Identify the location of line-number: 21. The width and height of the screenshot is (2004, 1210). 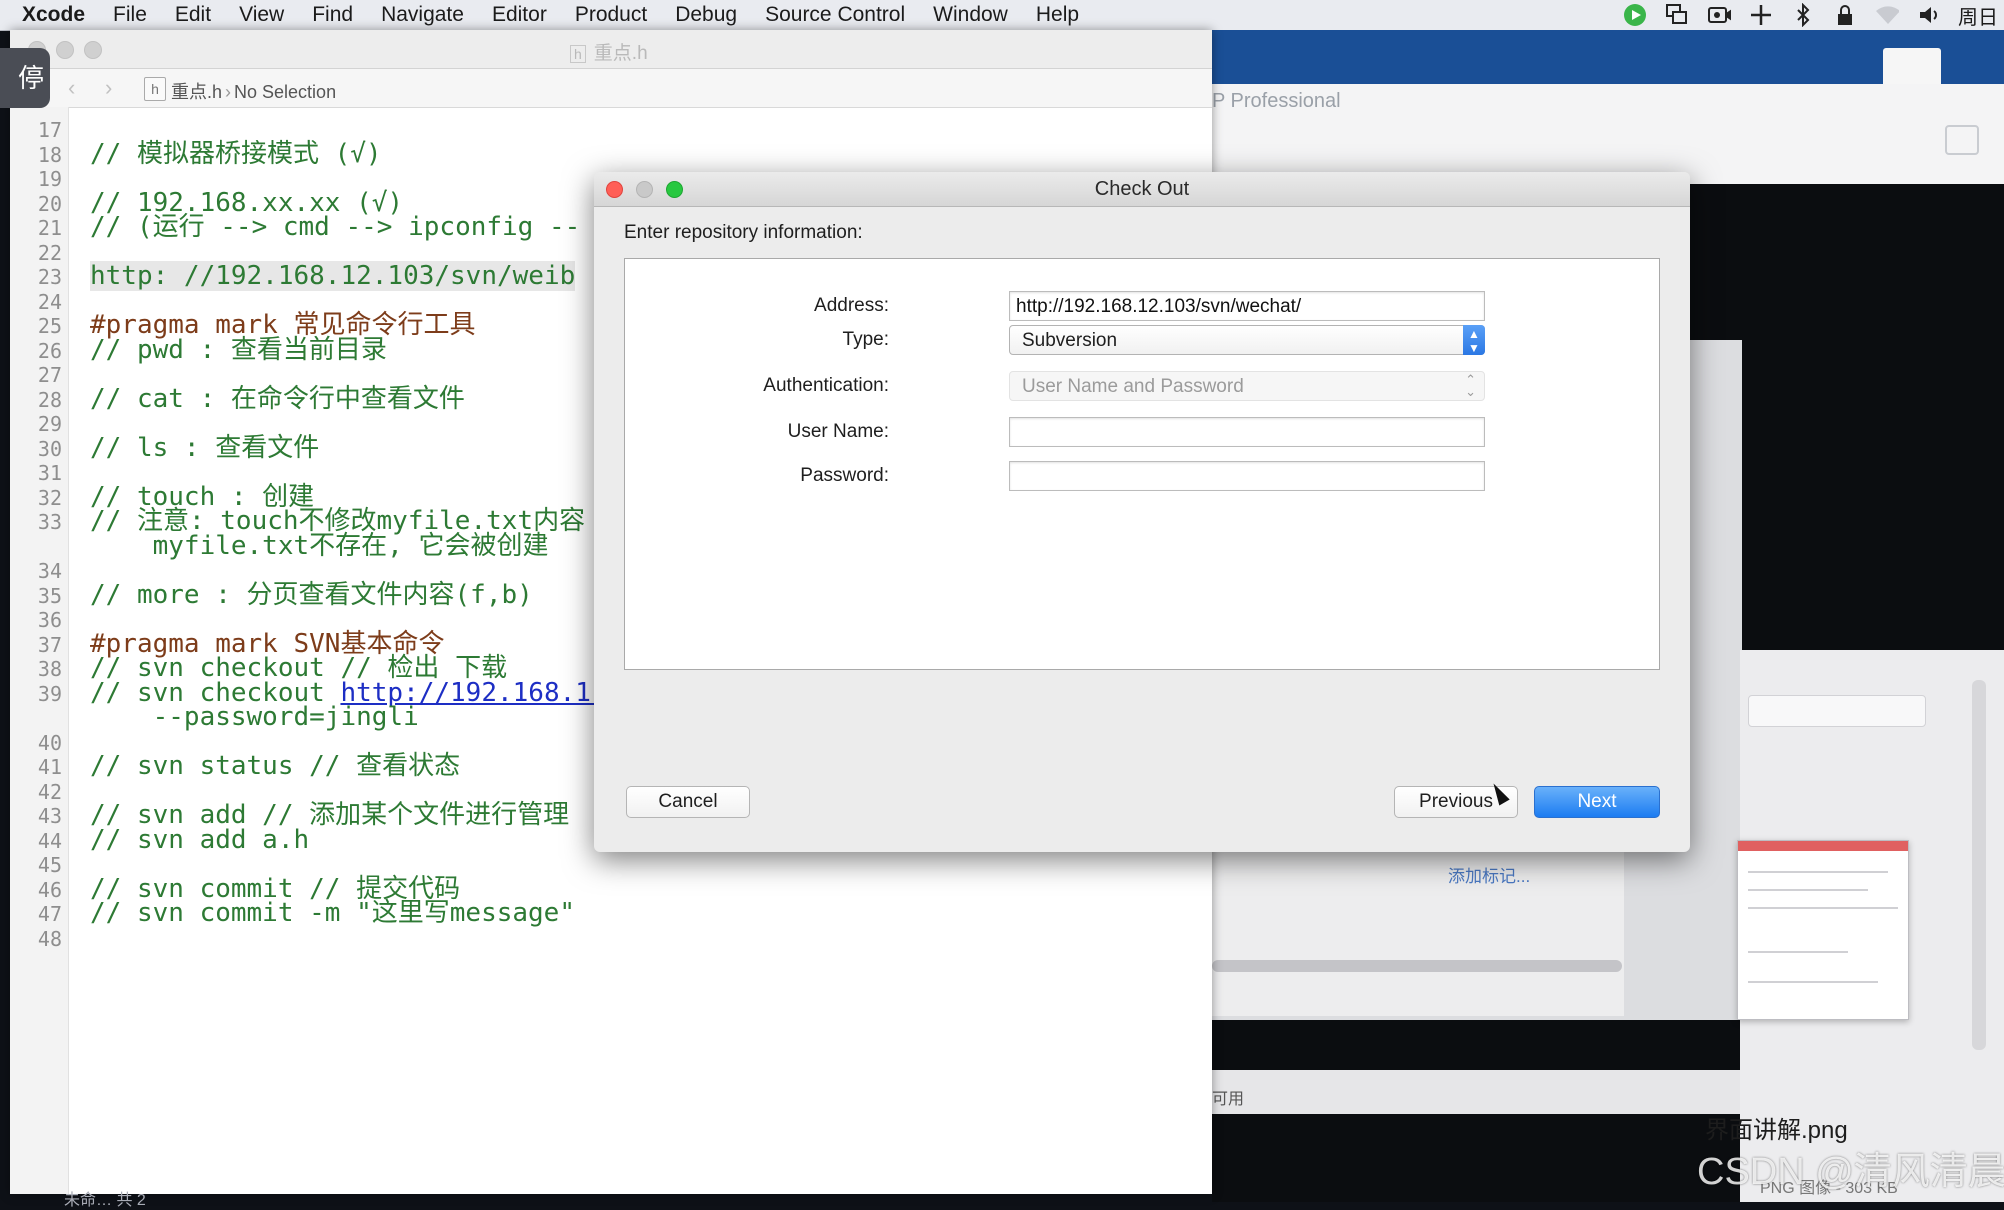
(49, 228).